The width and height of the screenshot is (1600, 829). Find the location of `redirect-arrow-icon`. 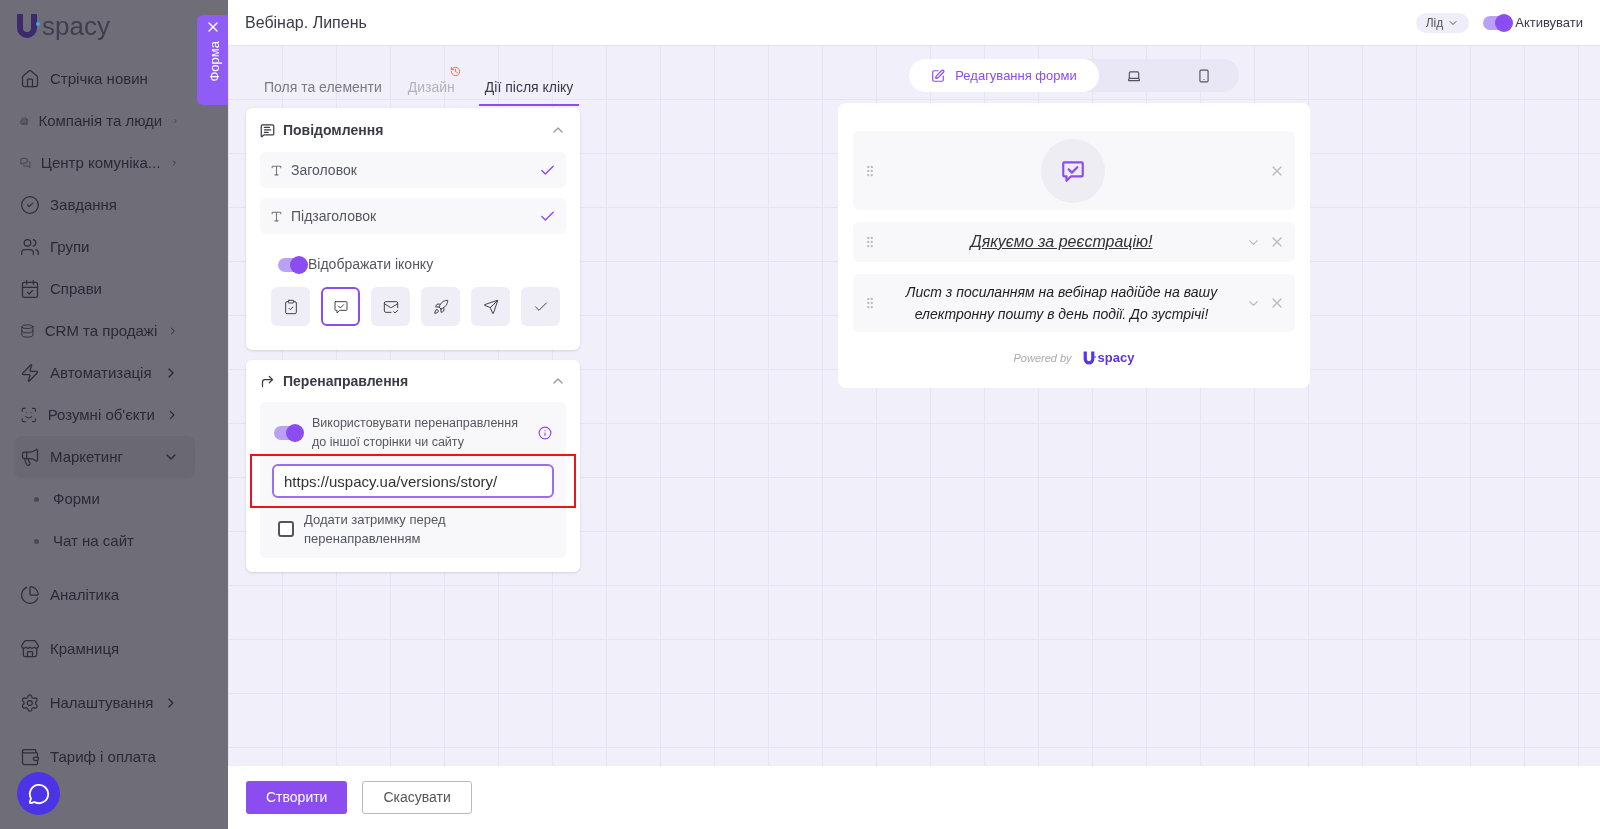

redirect-arrow-icon is located at coordinates (267, 381).